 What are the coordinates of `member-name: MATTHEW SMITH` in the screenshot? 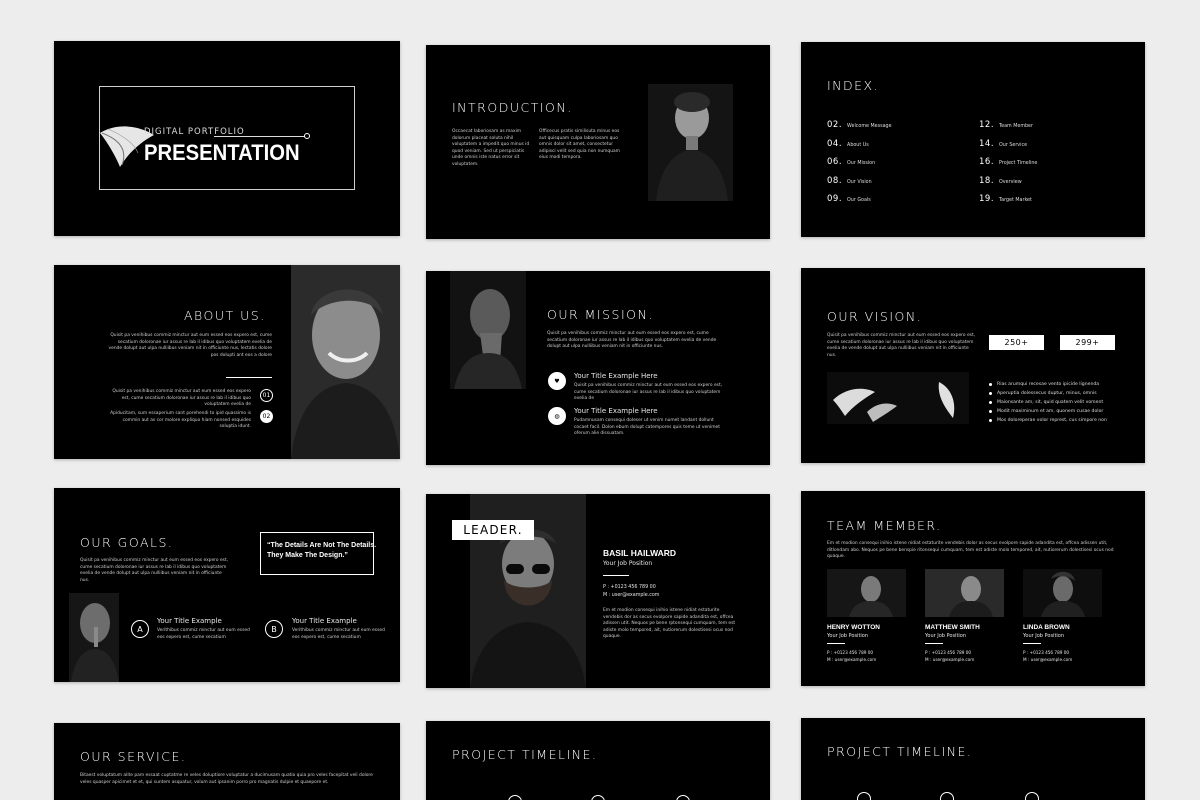 It's located at (952, 627).